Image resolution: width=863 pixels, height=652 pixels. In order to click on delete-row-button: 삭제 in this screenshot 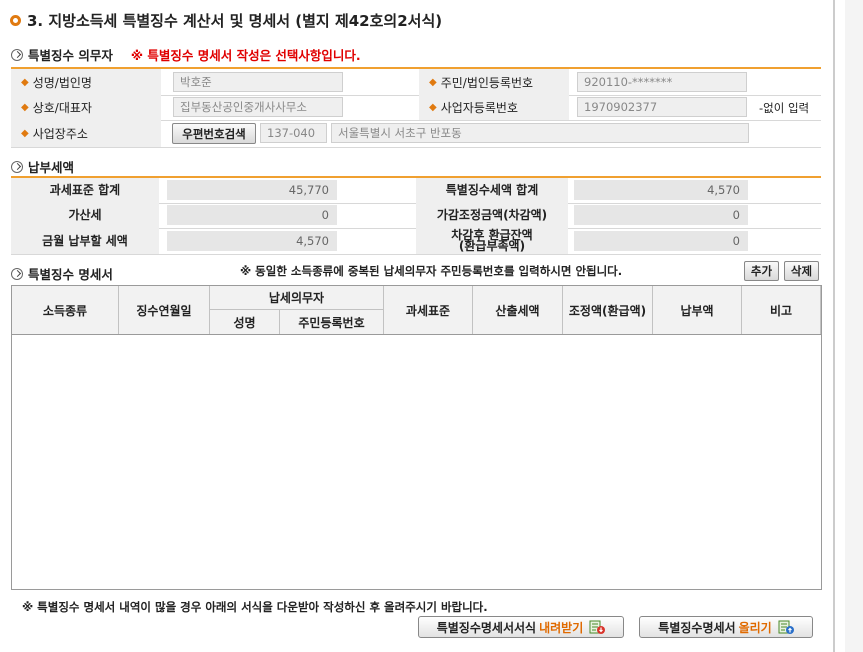, I will do `click(801, 271)`.